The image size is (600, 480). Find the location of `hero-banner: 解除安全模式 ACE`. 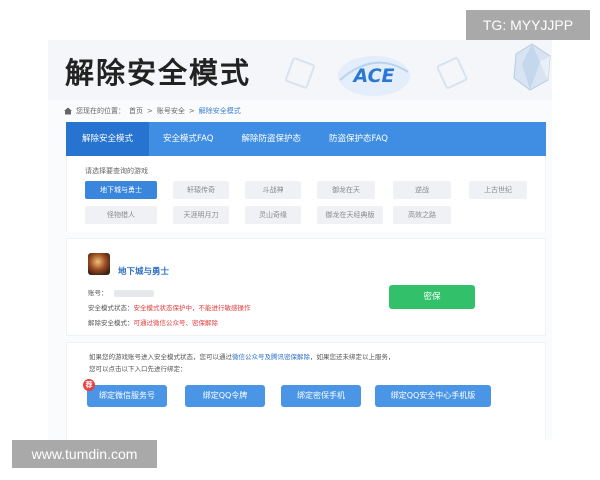

hero-banner: 解除安全模式 ACE is located at coordinates (300, 70).